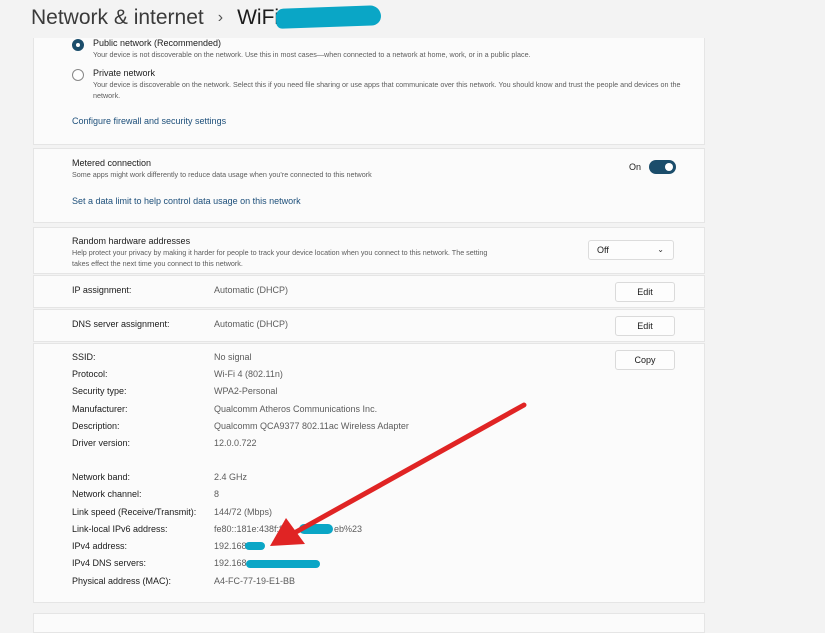  Describe the element at coordinates (662, 167) in the screenshot. I see `metered-toggle` at that location.